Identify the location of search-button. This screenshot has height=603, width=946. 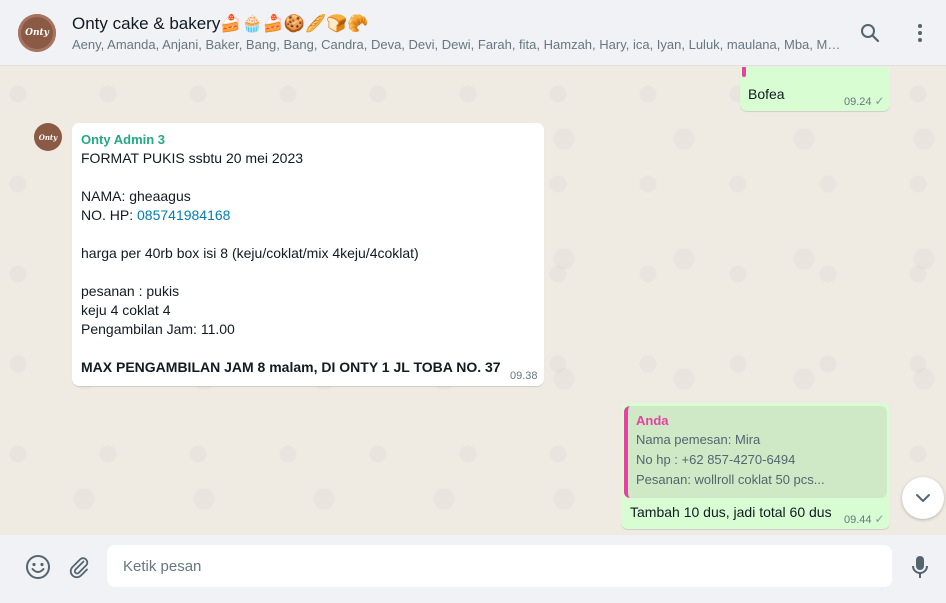
(870, 33).